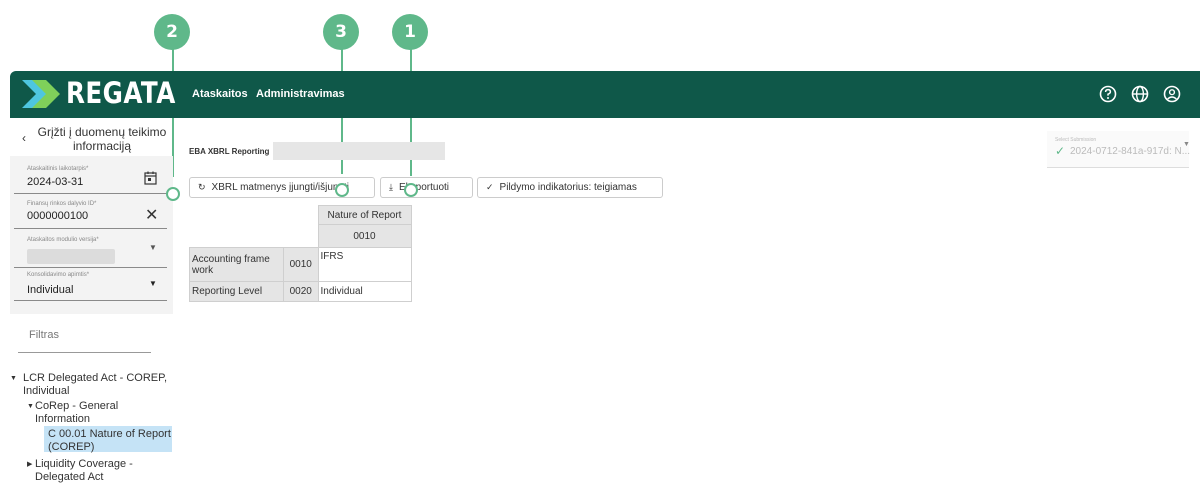 This screenshot has width=1200, height=490. I want to click on period-label: Ataskaitinis laikotarpis*, so click(58, 169).